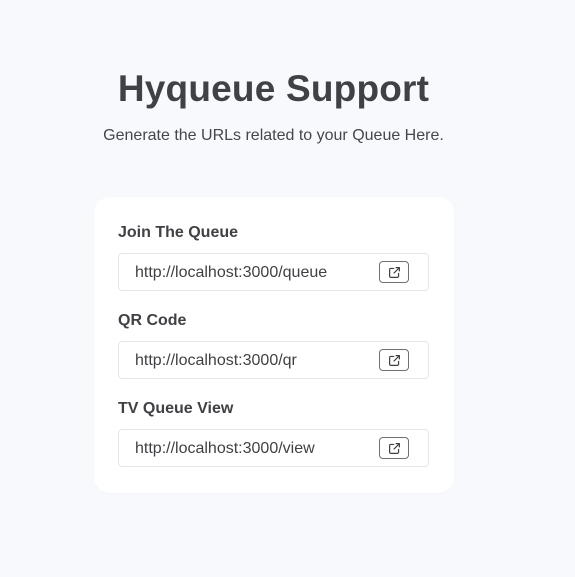 This screenshot has height=577, width=575. I want to click on join-queue-url-field: http://localhost:3000/queue, so click(273, 272).